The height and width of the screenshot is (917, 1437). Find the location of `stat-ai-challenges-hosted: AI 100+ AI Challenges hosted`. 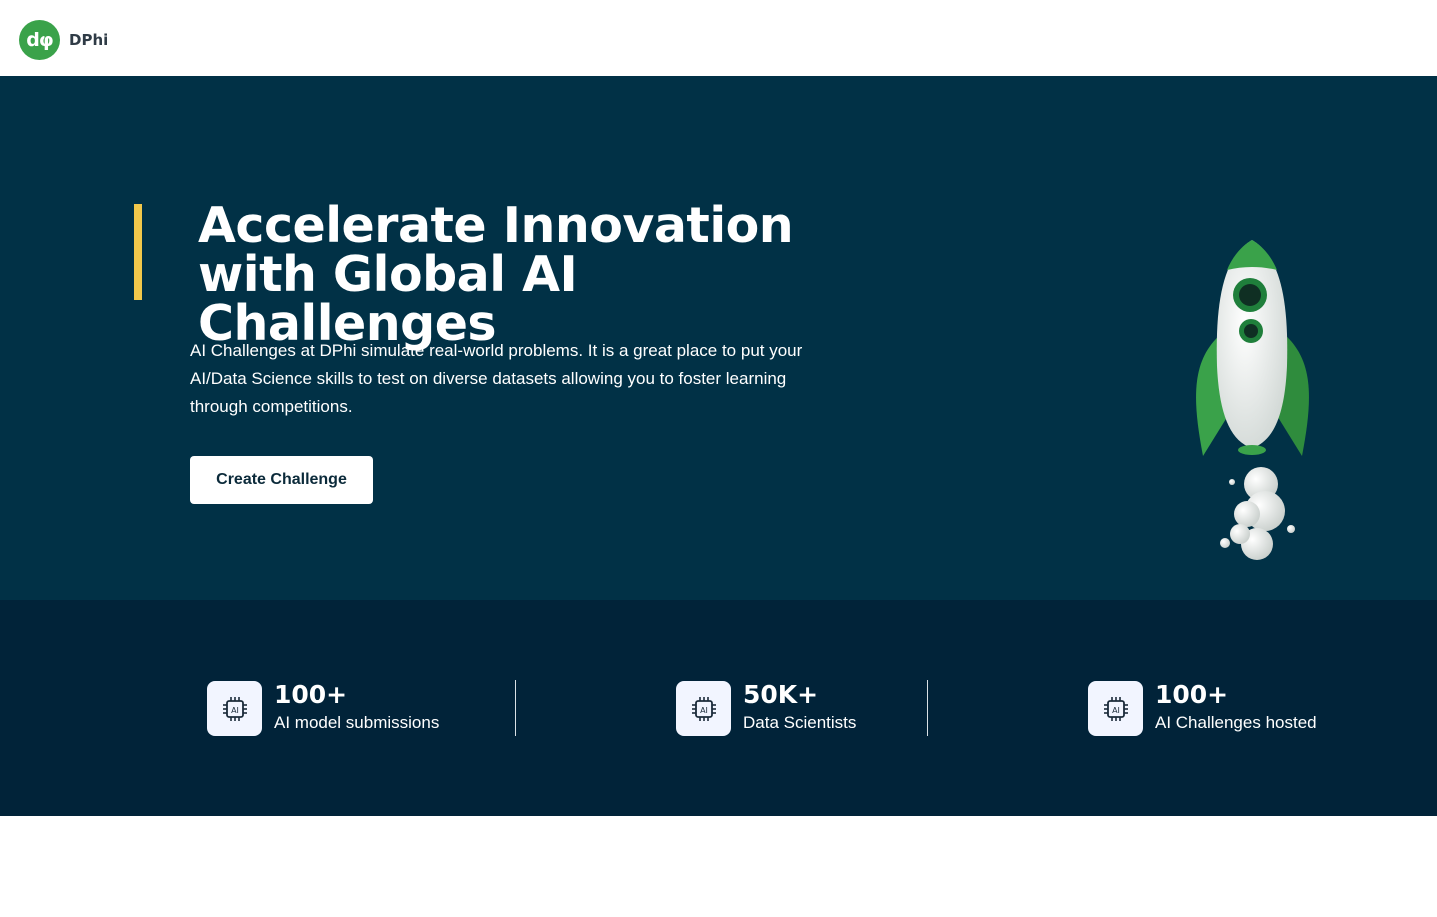

stat-ai-challenges-hosted: AI 100+ AI Challenges hosted is located at coordinates (1202, 707).